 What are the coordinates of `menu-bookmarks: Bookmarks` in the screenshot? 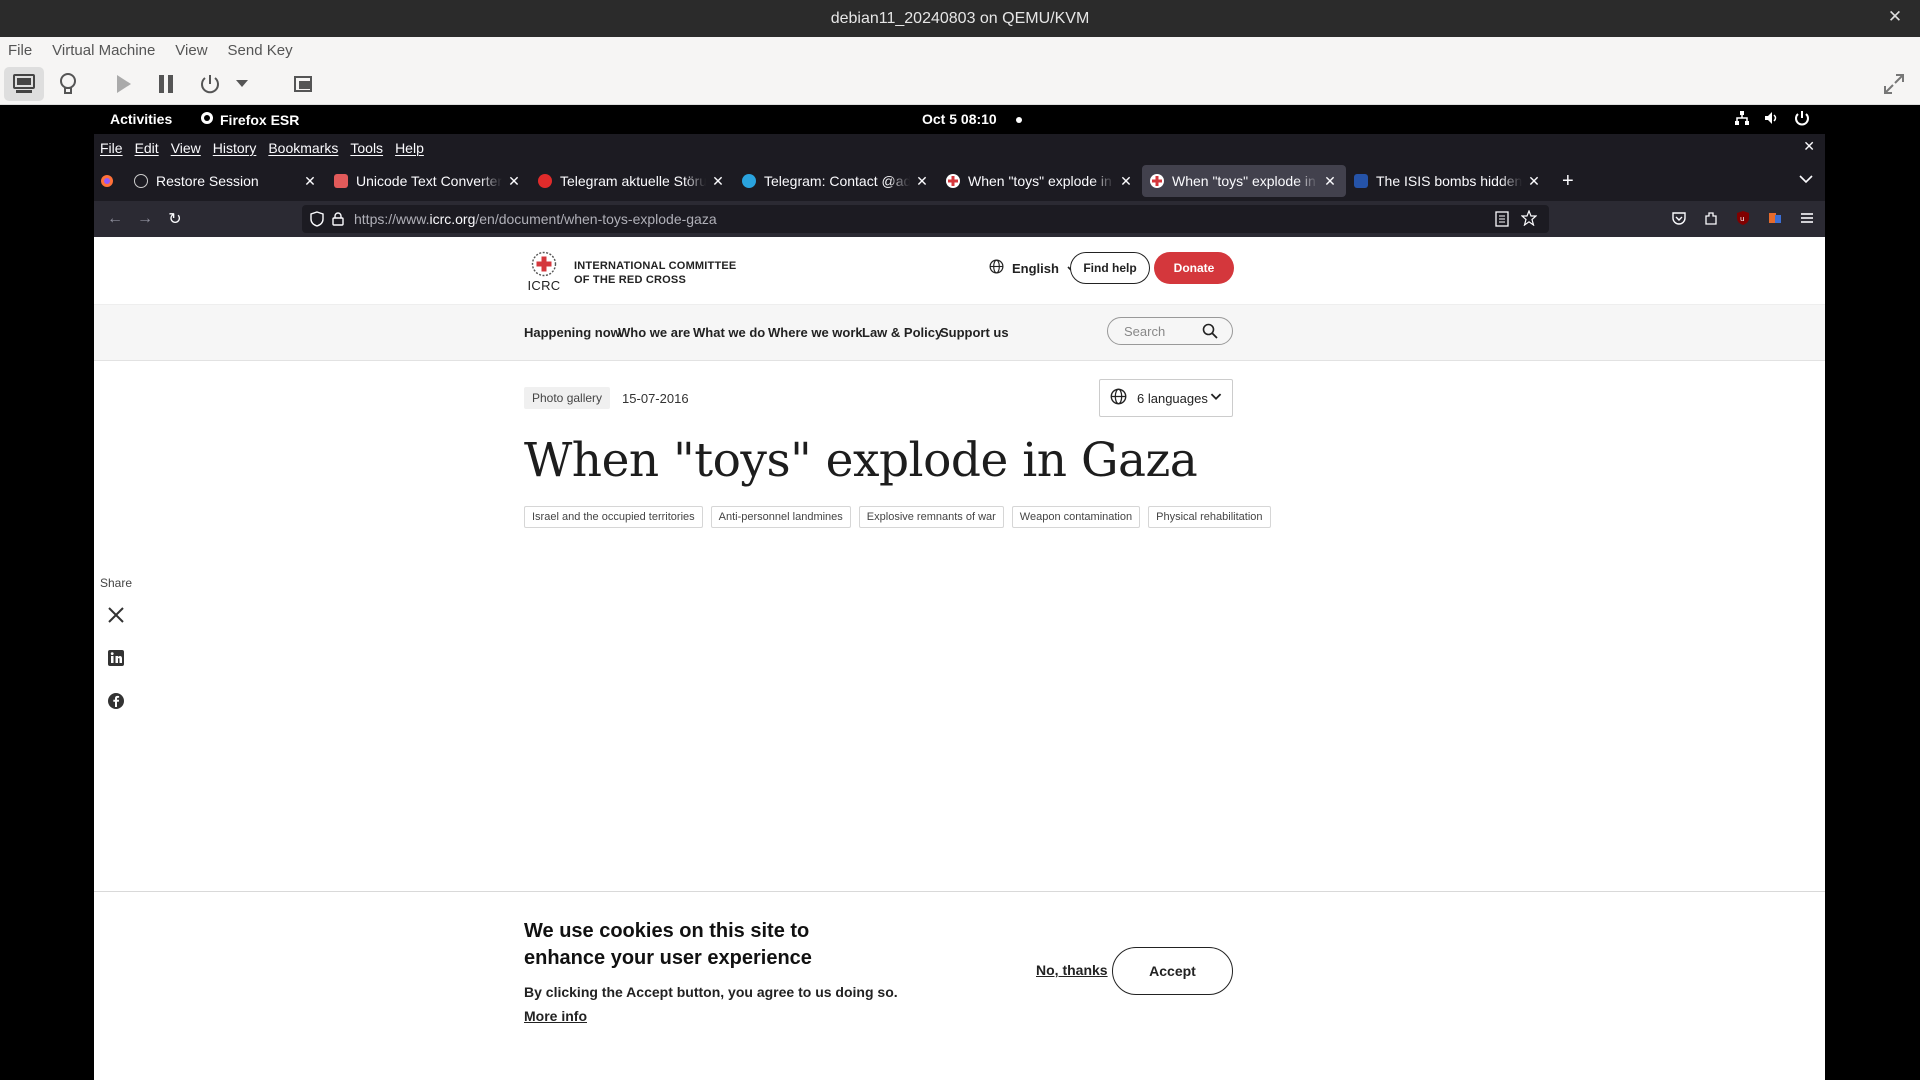 It's located at (303, 148).